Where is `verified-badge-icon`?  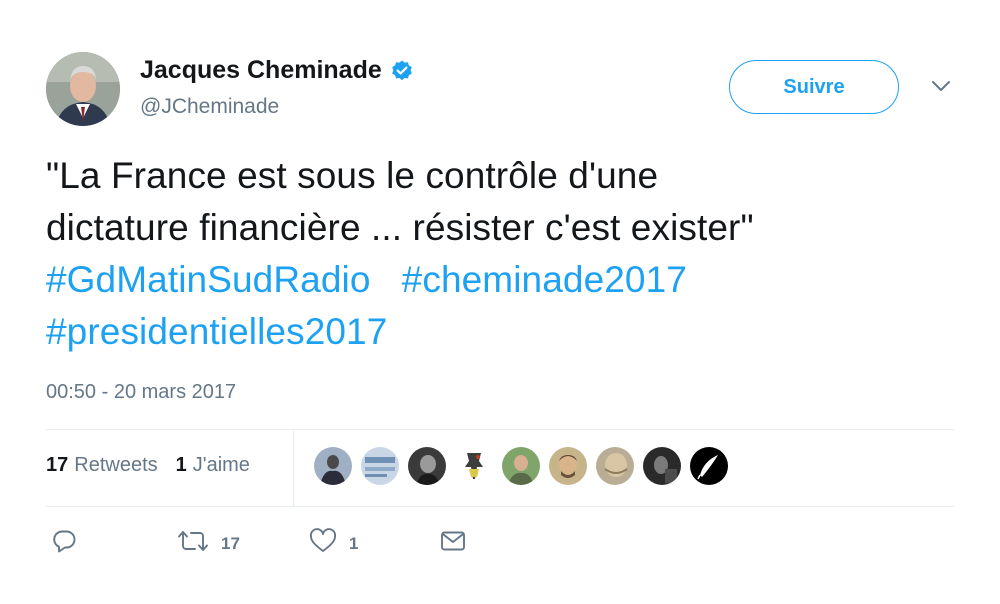
verified-badge-icon is located at coordinates (402, 71).